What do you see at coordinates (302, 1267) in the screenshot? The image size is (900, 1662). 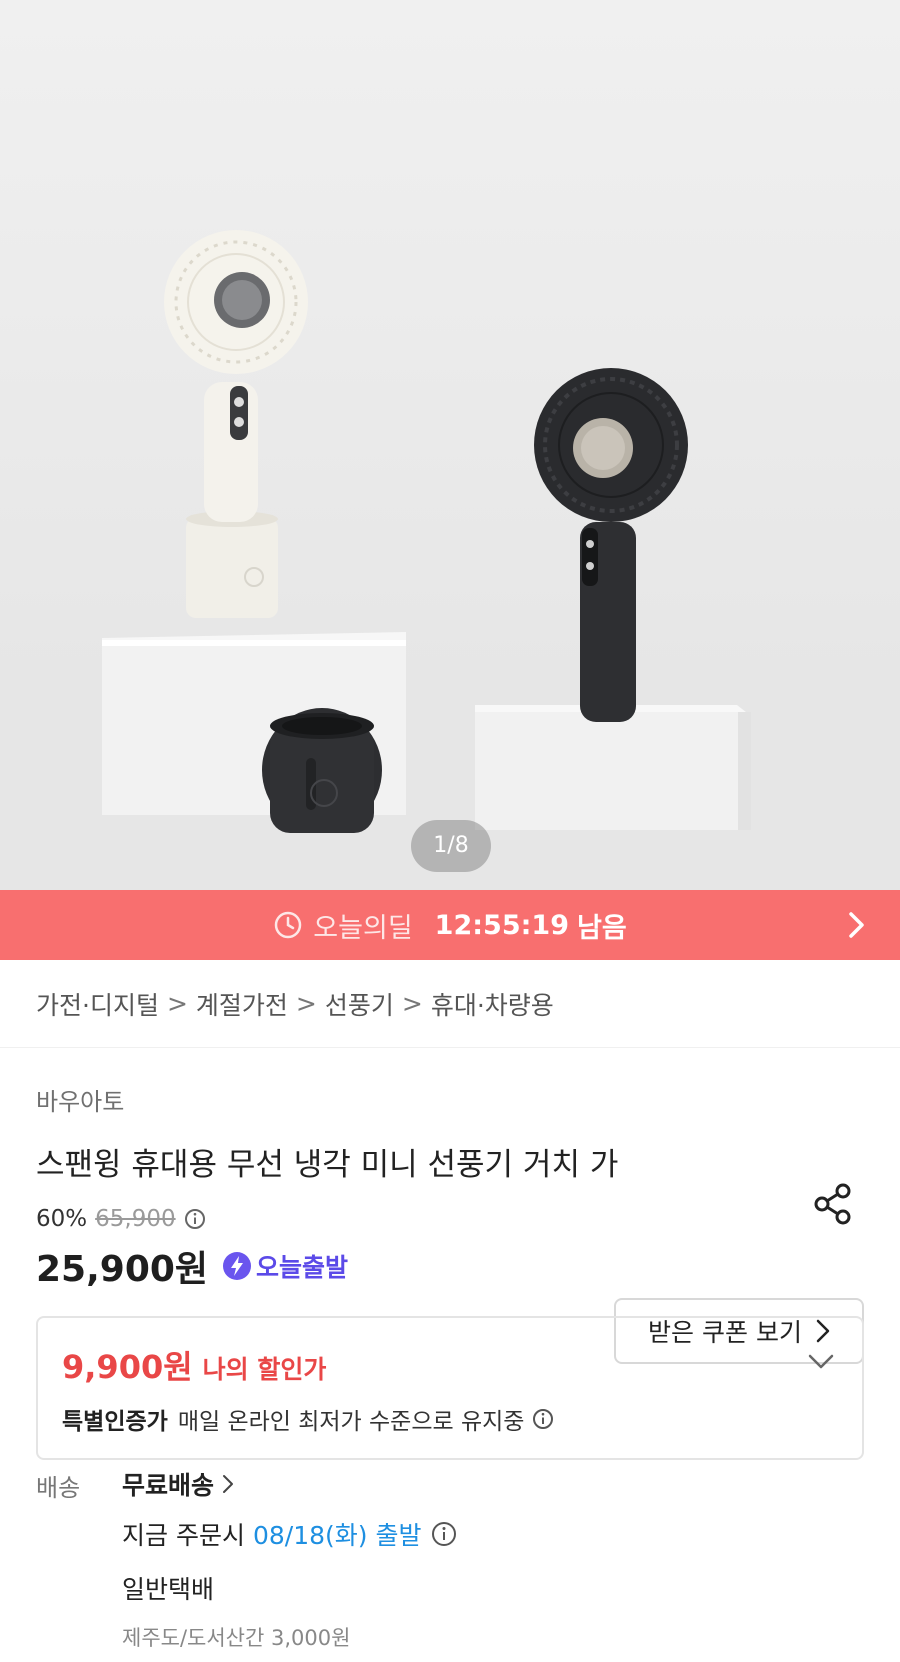 I see `today-shipping-label: 오늘출발` at bounding box center [302, 1267].